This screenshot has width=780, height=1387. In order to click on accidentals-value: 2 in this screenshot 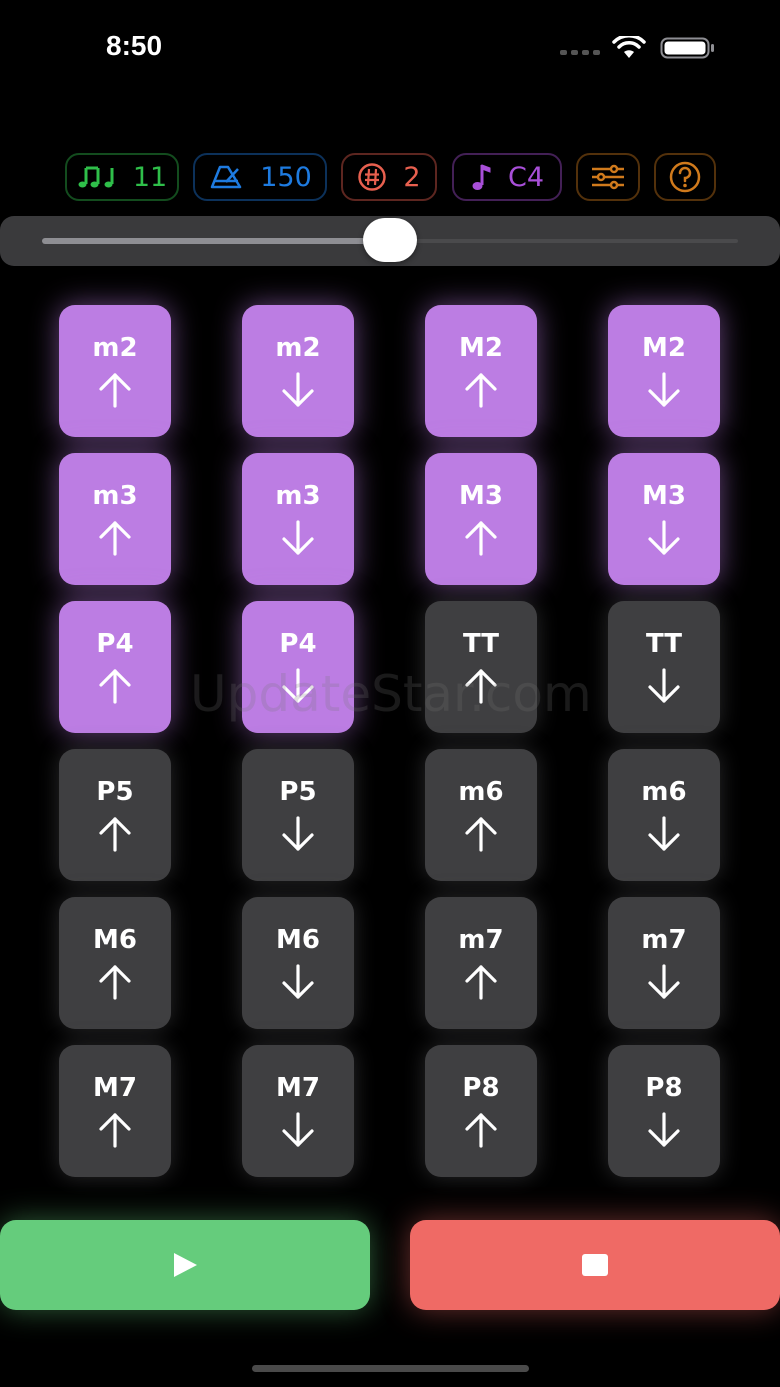, I will do `click(412, 177)`.